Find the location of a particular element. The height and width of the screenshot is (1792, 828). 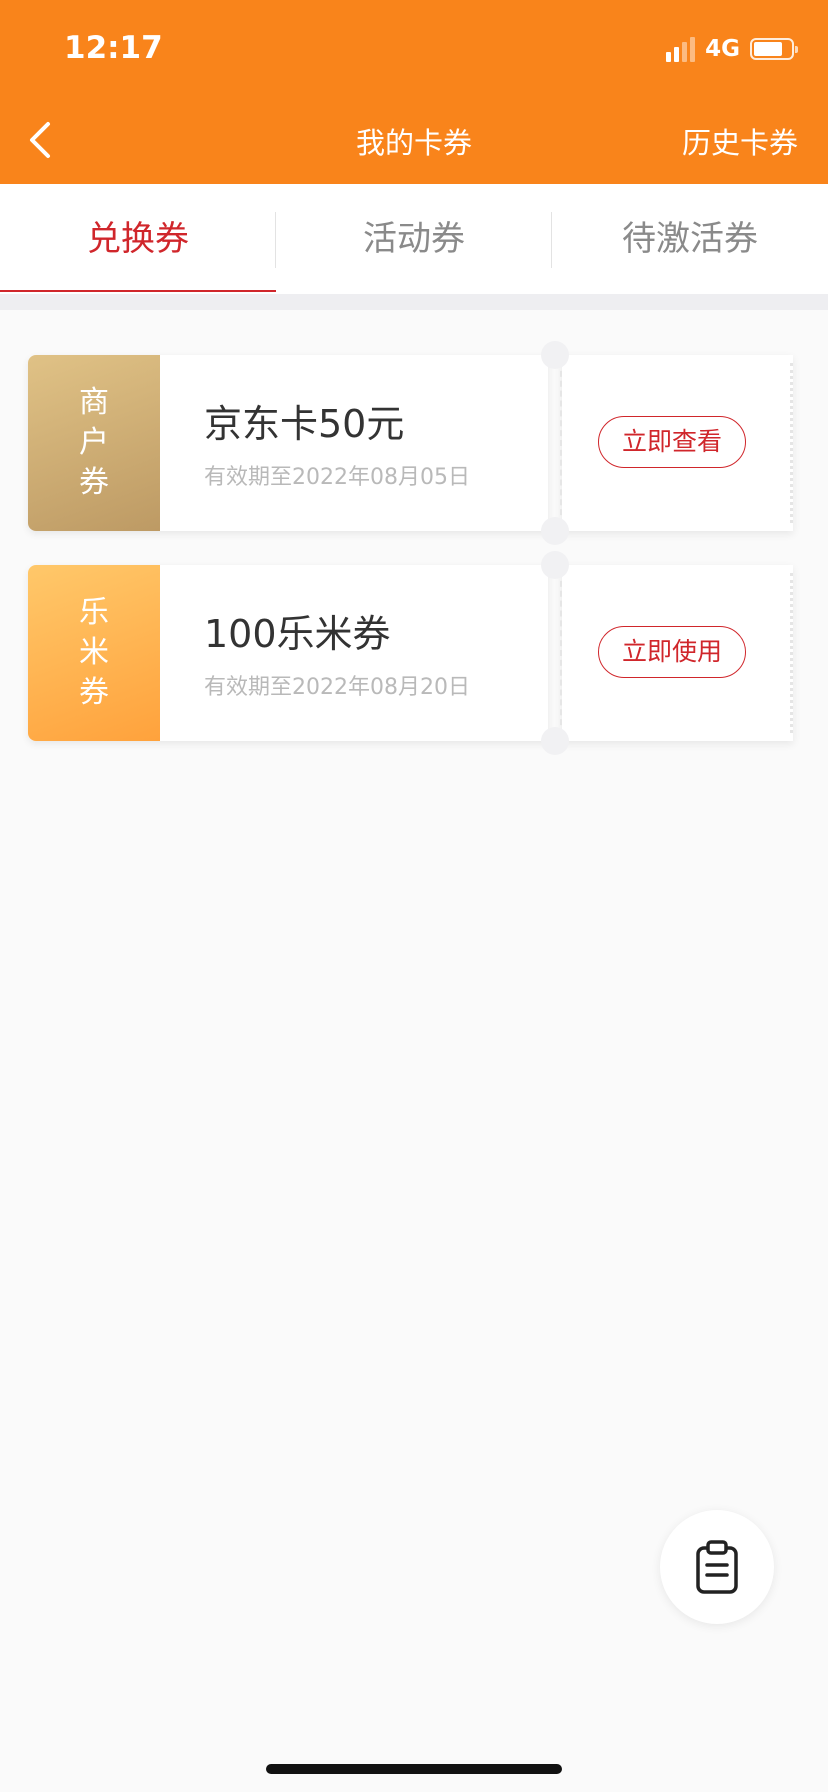

clipboard-fab-button is located at coordinates (717, 1567).